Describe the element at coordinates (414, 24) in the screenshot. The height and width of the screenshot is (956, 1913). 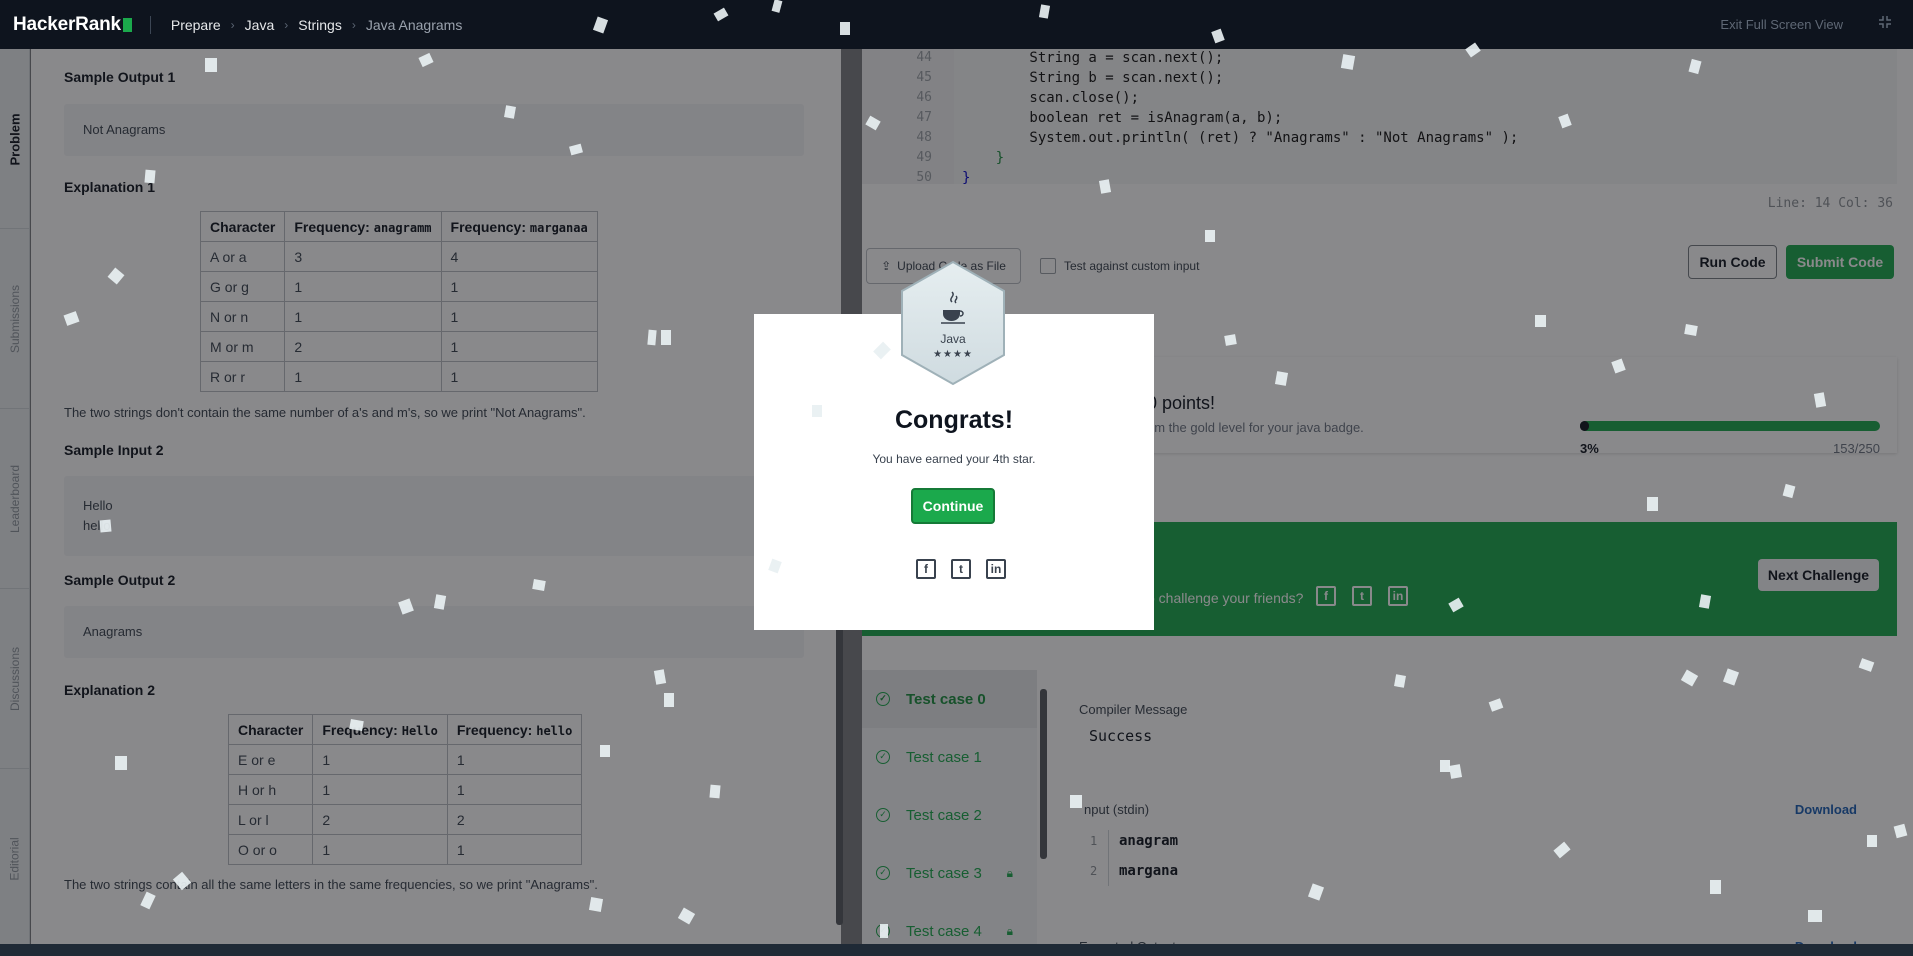
I see `breadcrumb-current: Java Anagrams` at that location.